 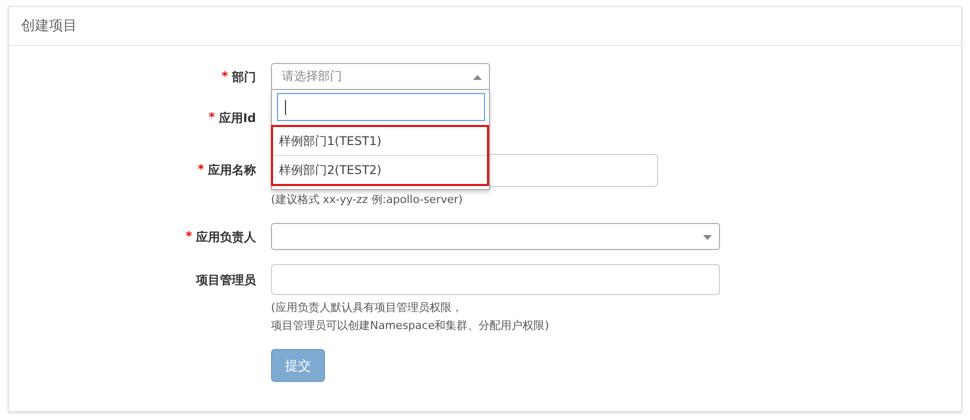 I want to click on field-label: 项目管理员, so click(x=226, y=280).